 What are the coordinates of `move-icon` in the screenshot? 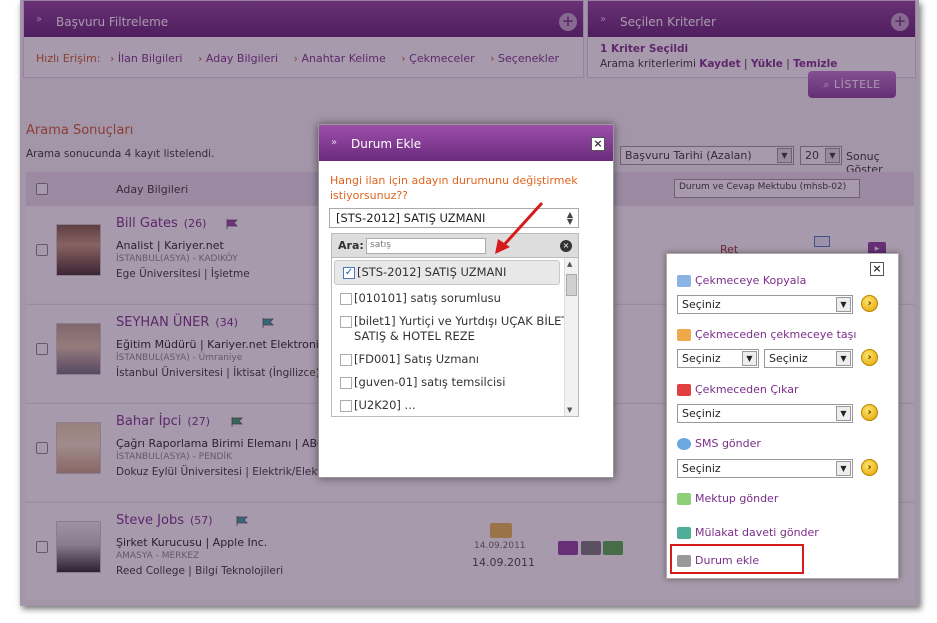 It's located at (684, 335).